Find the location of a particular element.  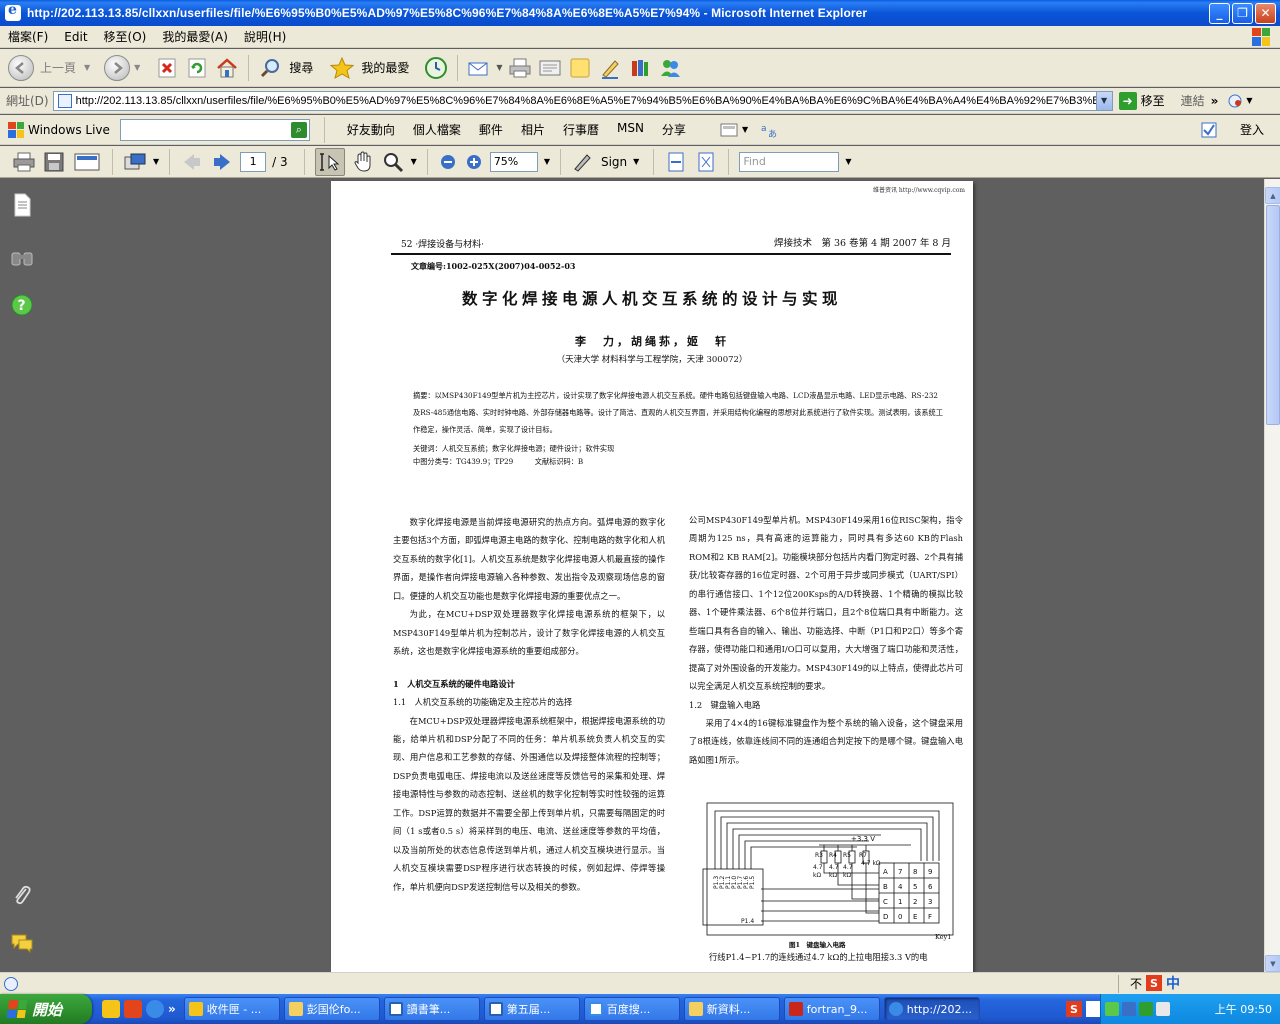

tray-volume-icon is located at coordinates (1163, 1009).